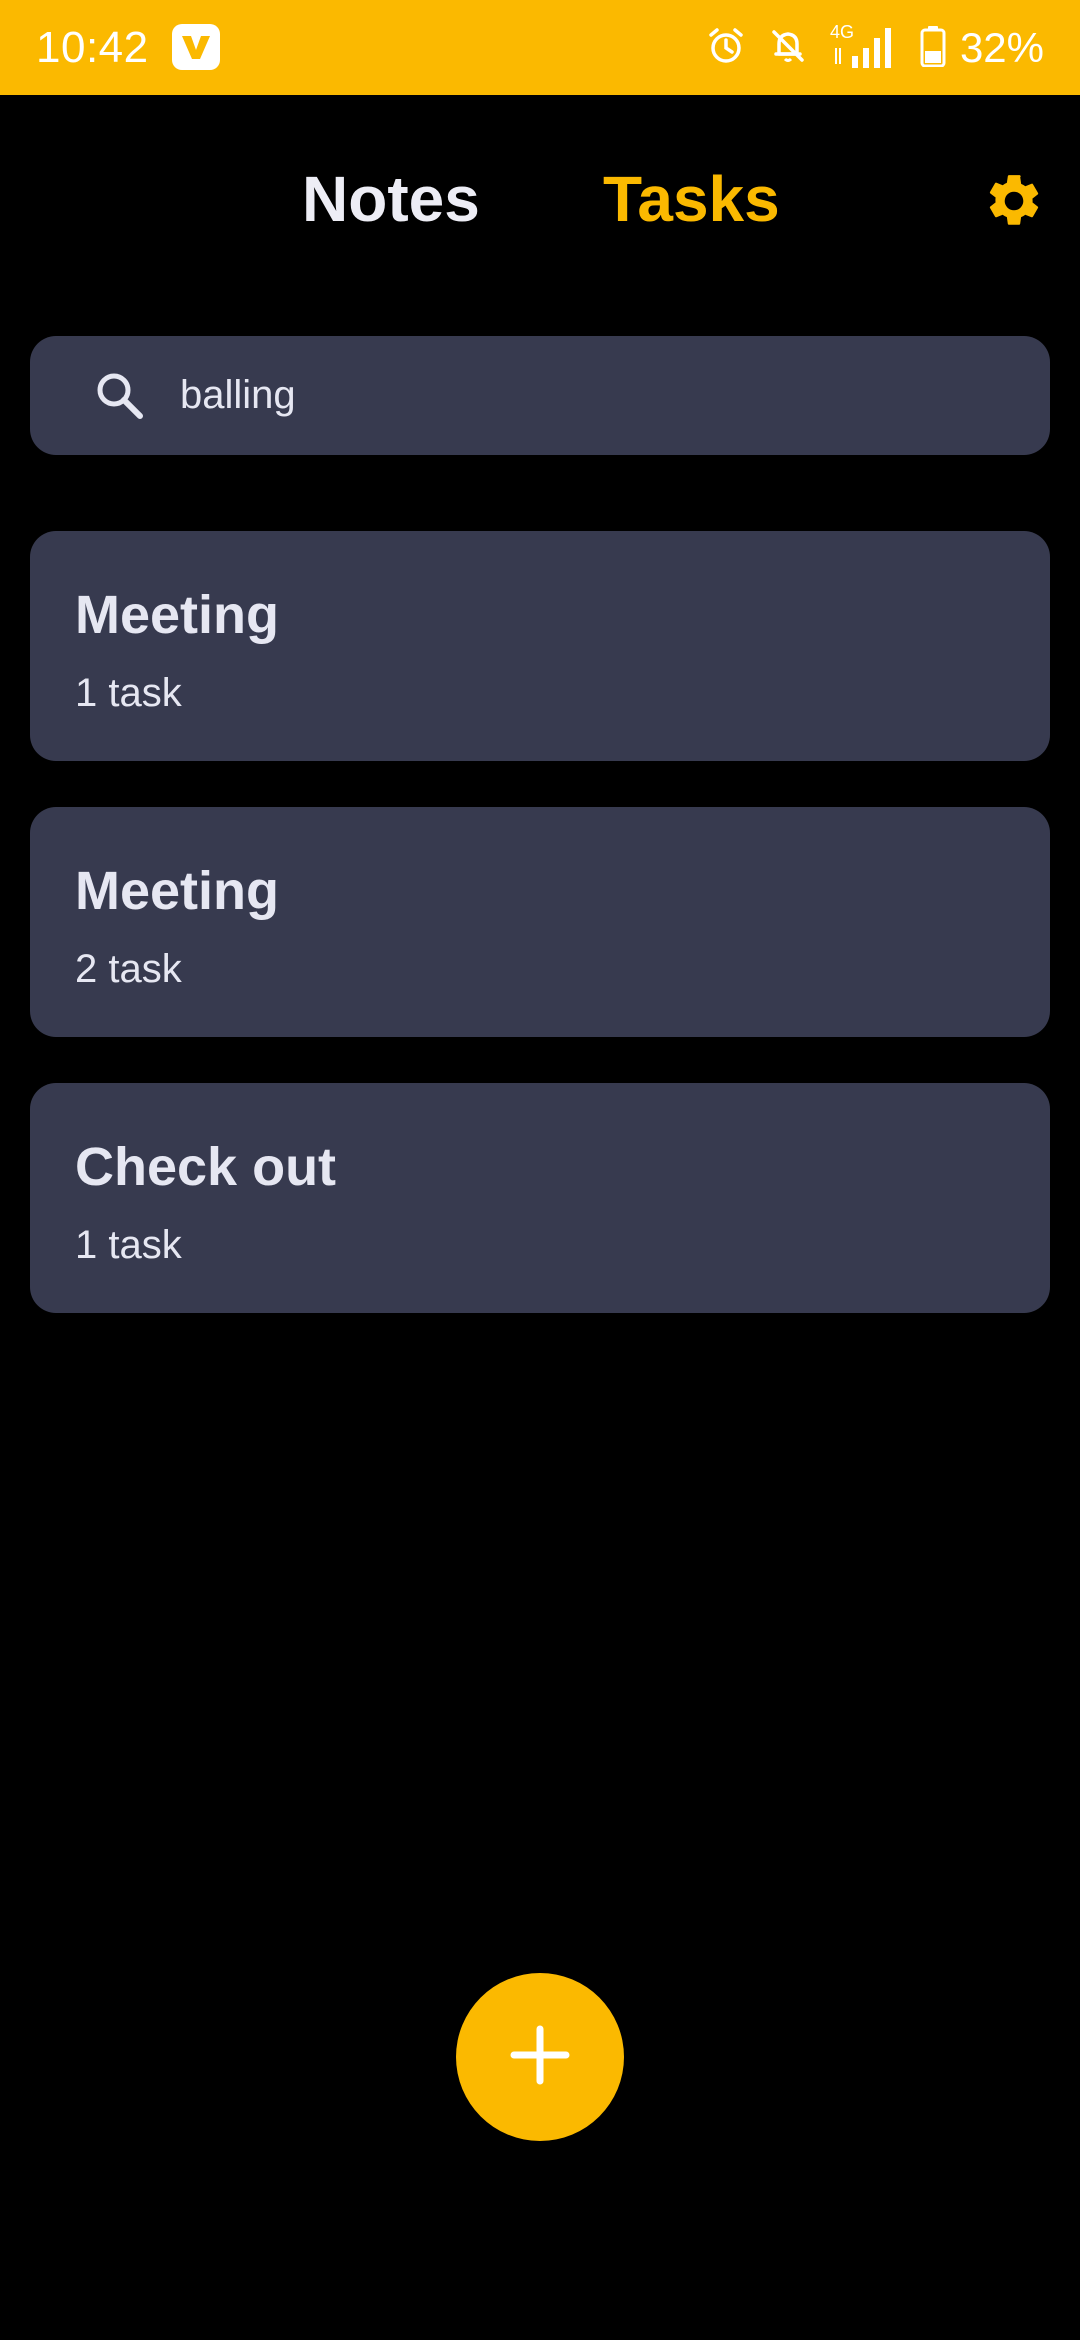 The image size is (1080, 2340). What do you see at coordinates (128, 969) in the screenshot?
I see `task-list-count: 2 task` at bounding box center [128, 969].